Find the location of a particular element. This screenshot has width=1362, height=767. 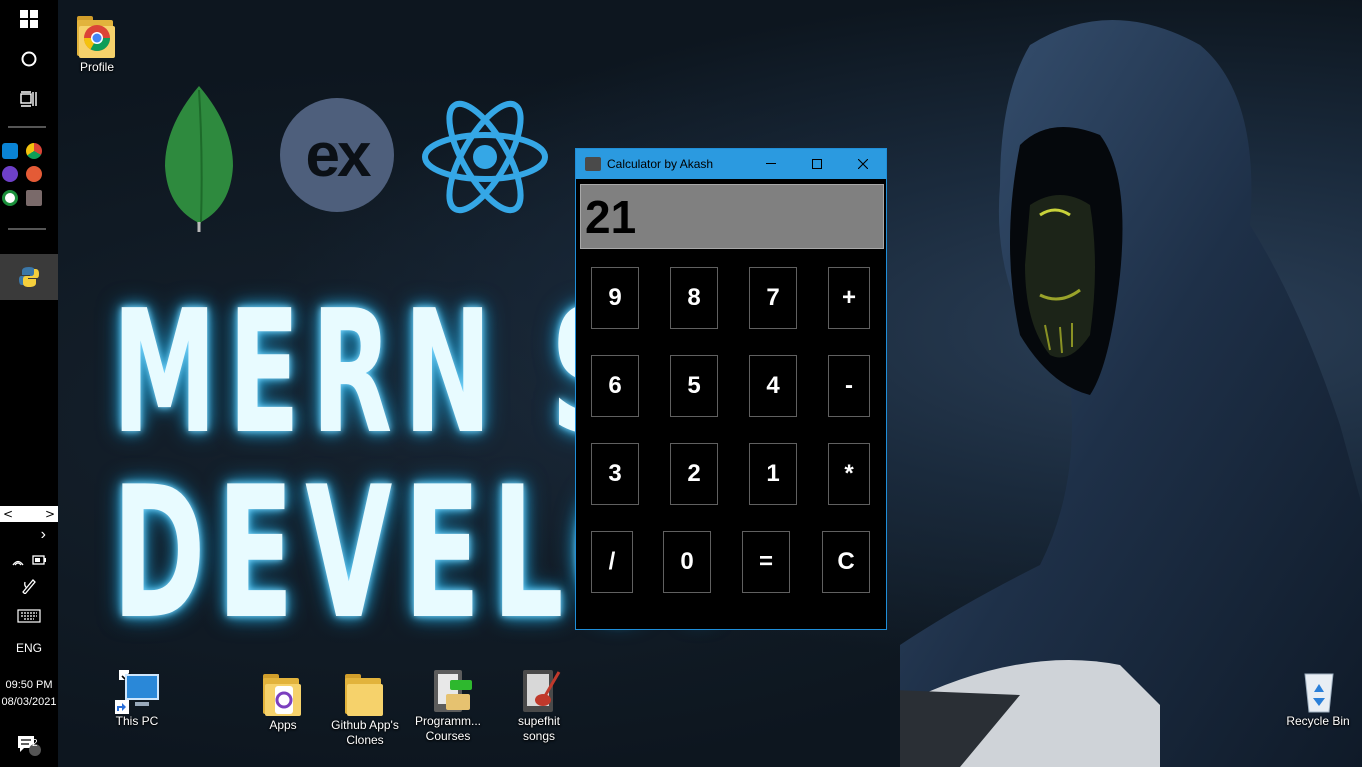

keyboard-icon is located at coordinates (29, 616).